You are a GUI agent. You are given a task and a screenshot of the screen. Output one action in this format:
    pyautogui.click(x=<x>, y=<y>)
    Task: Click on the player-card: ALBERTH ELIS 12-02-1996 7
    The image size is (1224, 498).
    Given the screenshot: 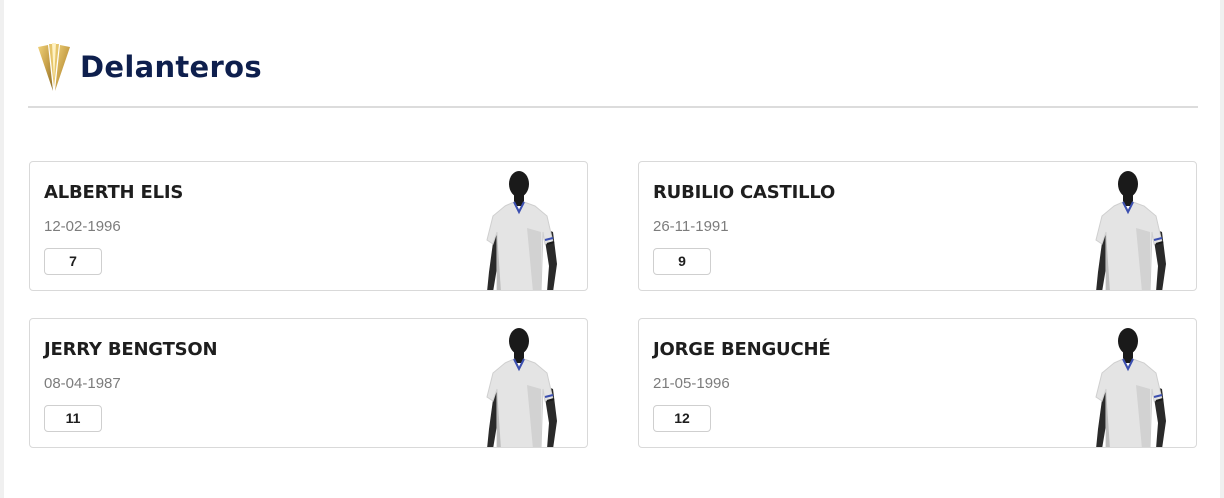 What is the action you would take?
    pyautogui.click(x=308, y=226)
    